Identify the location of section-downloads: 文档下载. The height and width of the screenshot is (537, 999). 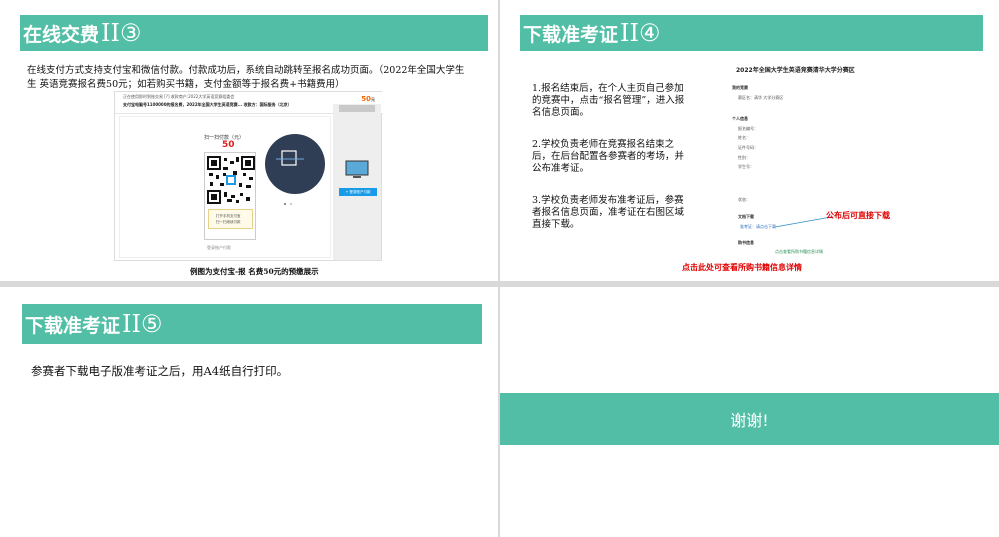
(746, 216).